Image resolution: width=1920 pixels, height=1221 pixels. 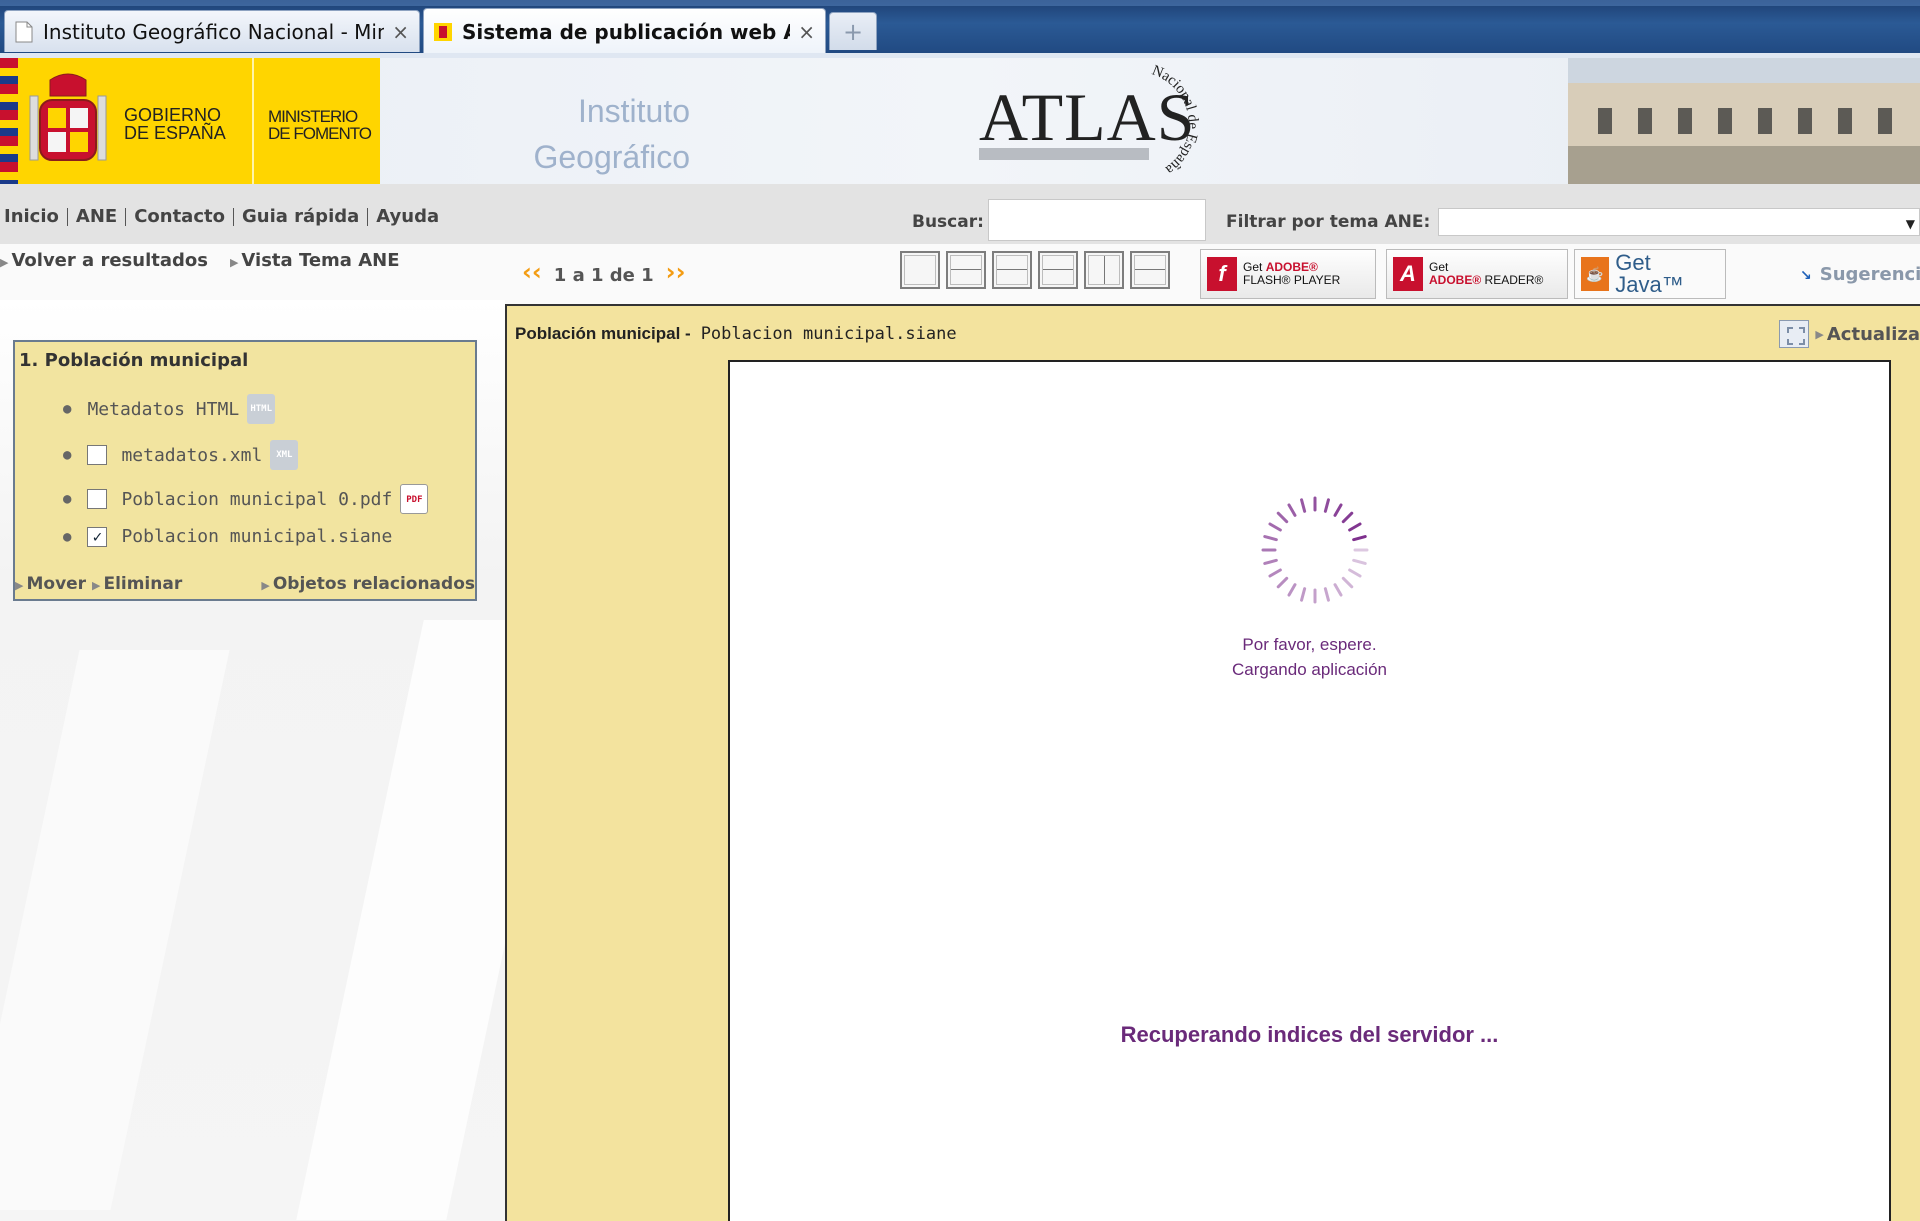 I want to click on page-icon, so click(x=24, y=31).